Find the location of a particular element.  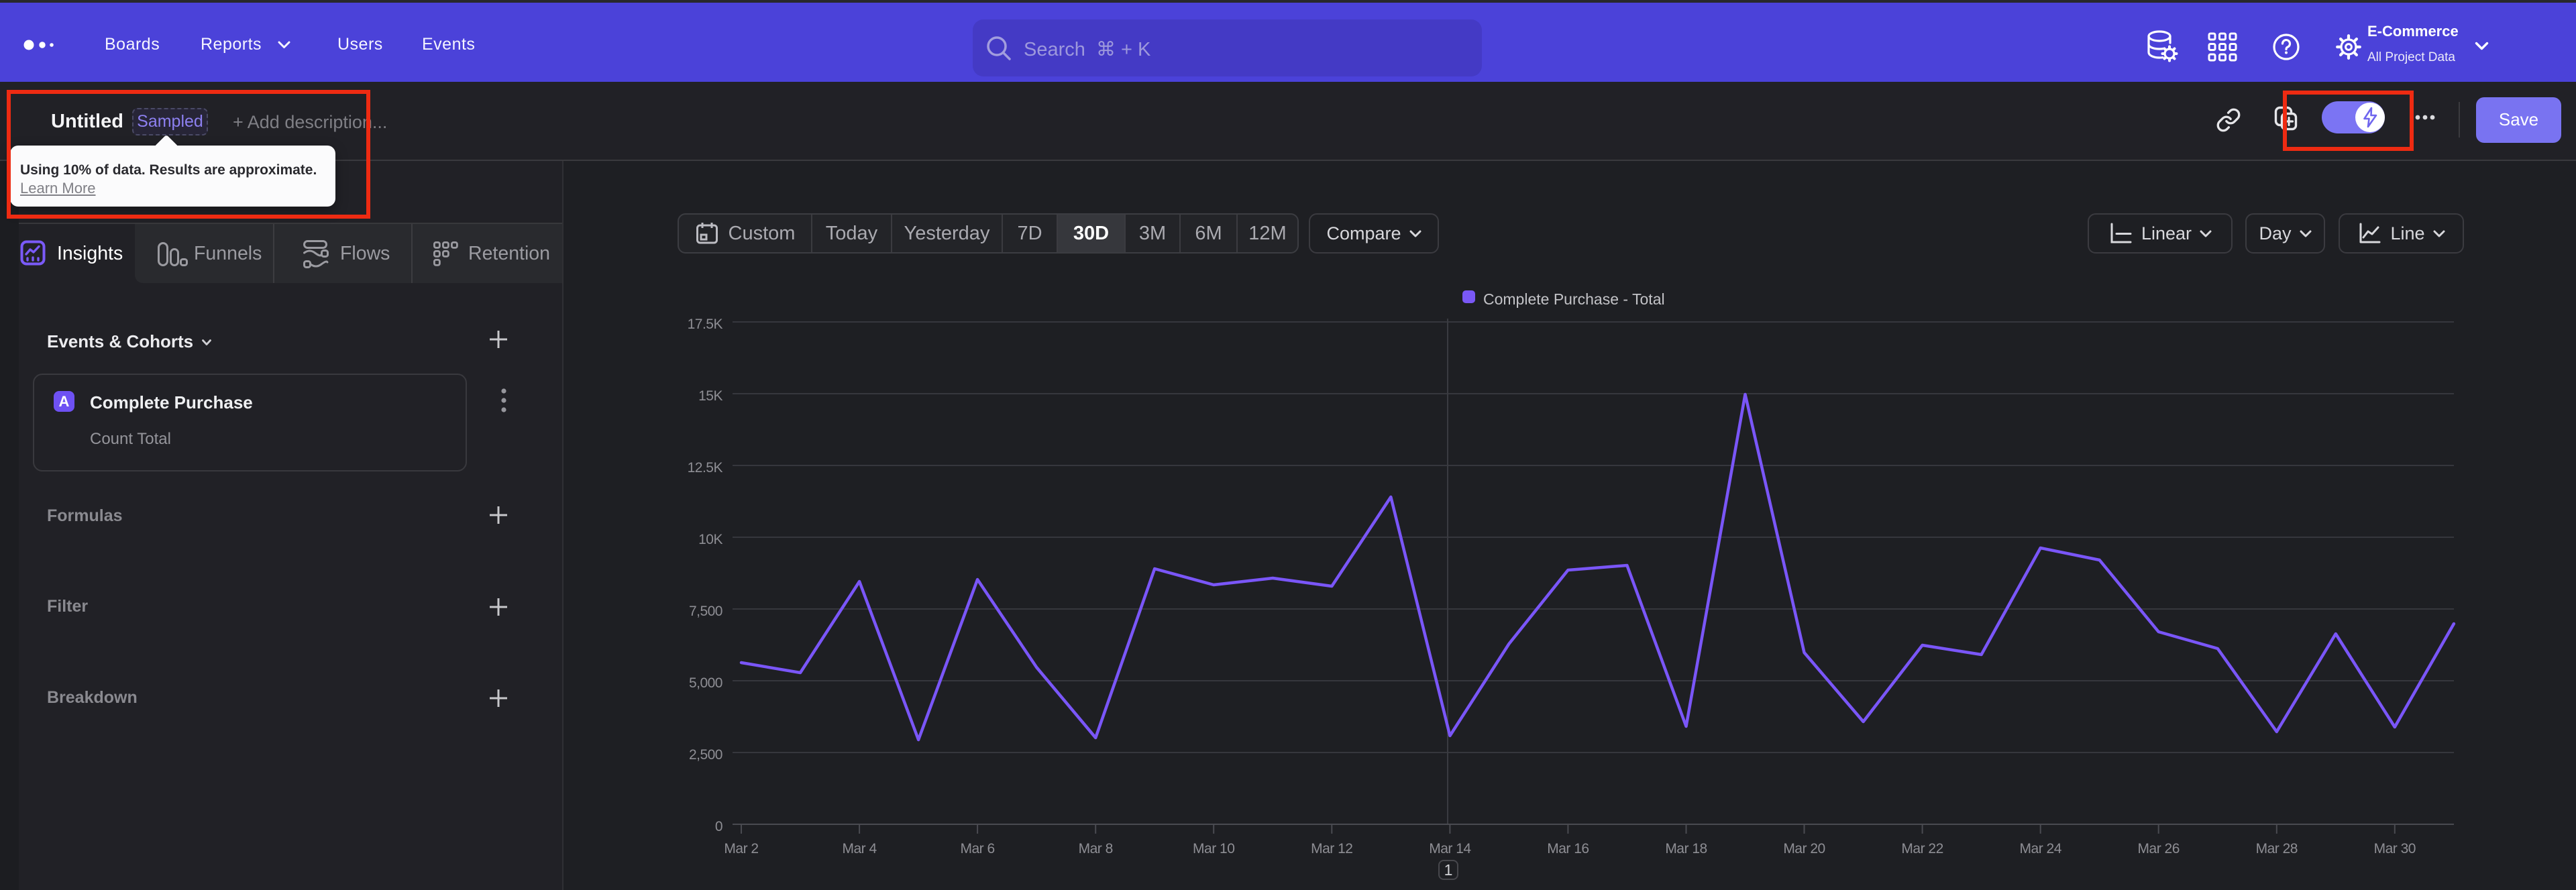

svg-text: Mar 28 is located at coordinates (2277, 848).